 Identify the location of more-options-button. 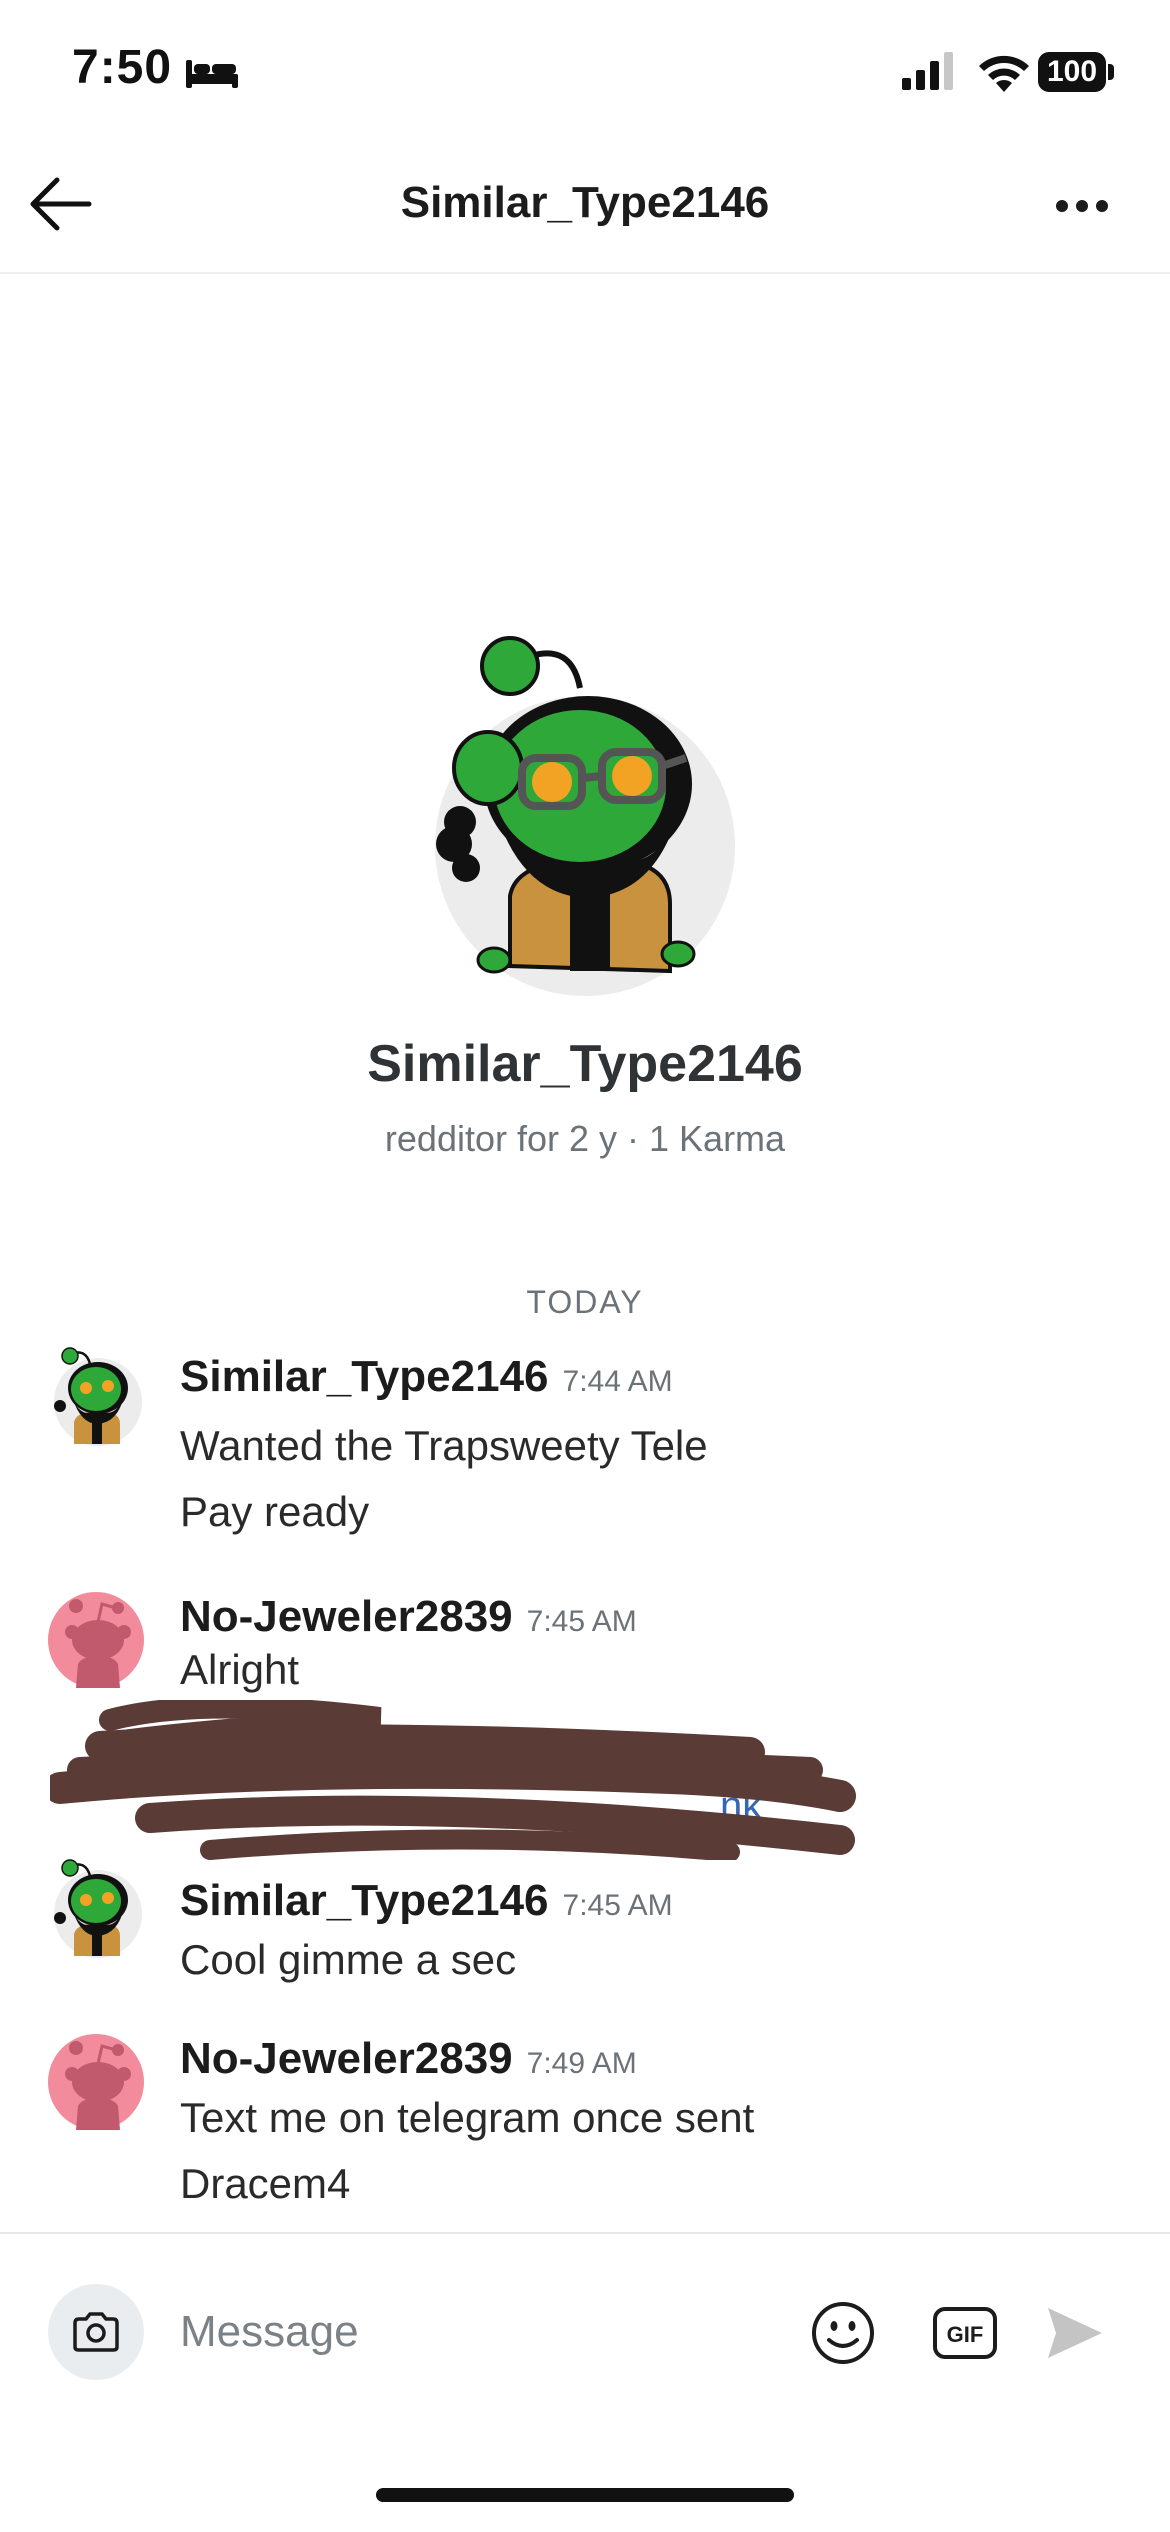
(1082, 206).